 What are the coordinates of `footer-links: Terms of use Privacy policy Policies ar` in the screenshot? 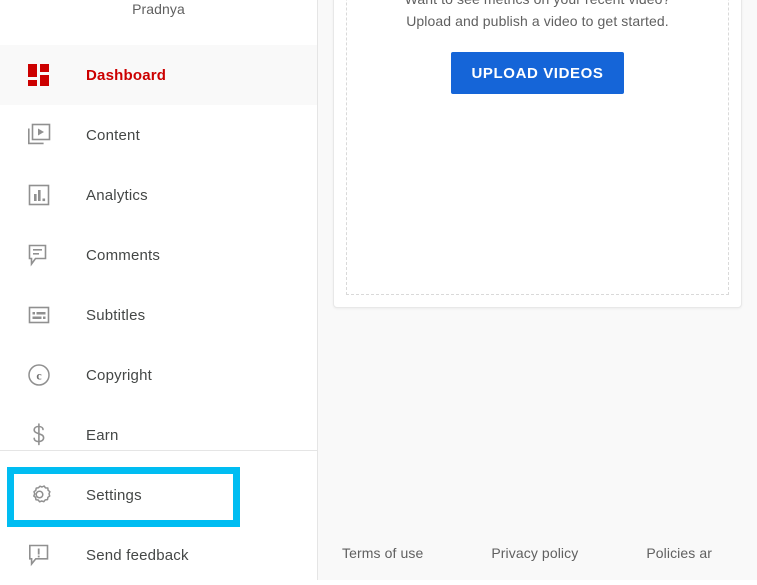 It's located at (549, 553).